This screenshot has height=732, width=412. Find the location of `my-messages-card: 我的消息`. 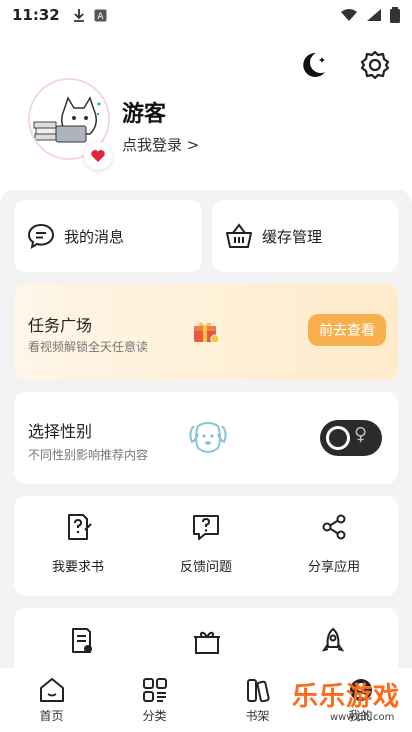

my-messages-card: 我的消息 is located at coordinates (108, 236).